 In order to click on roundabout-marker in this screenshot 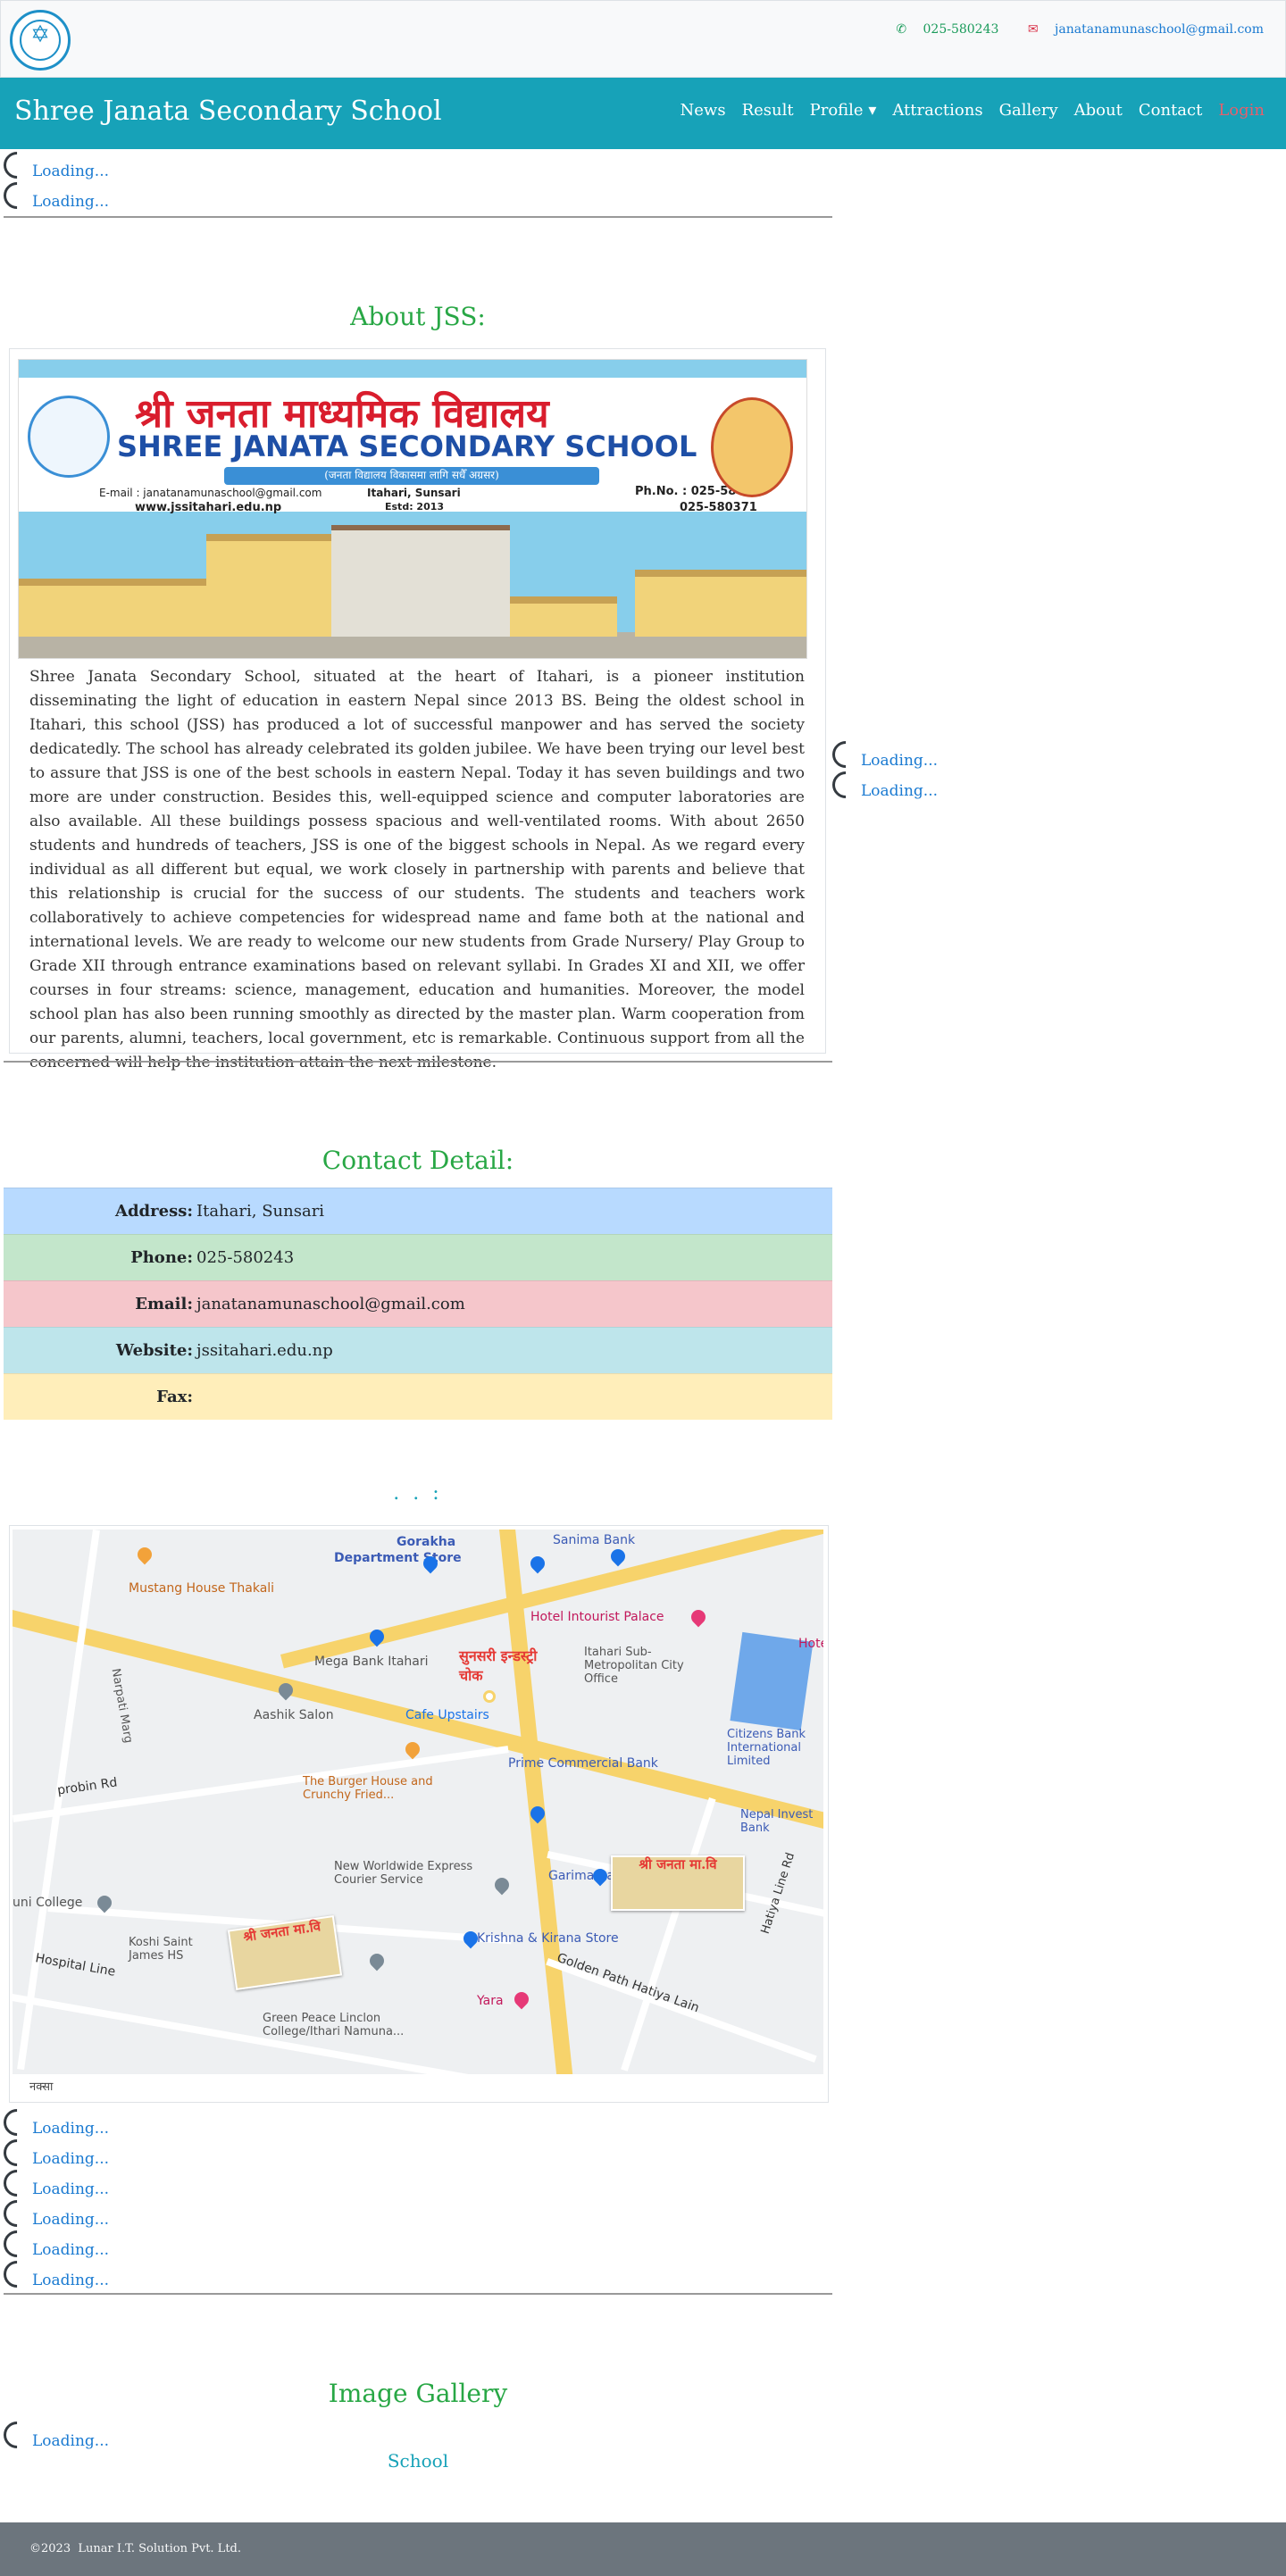, I will do `click(490, 1696)`.